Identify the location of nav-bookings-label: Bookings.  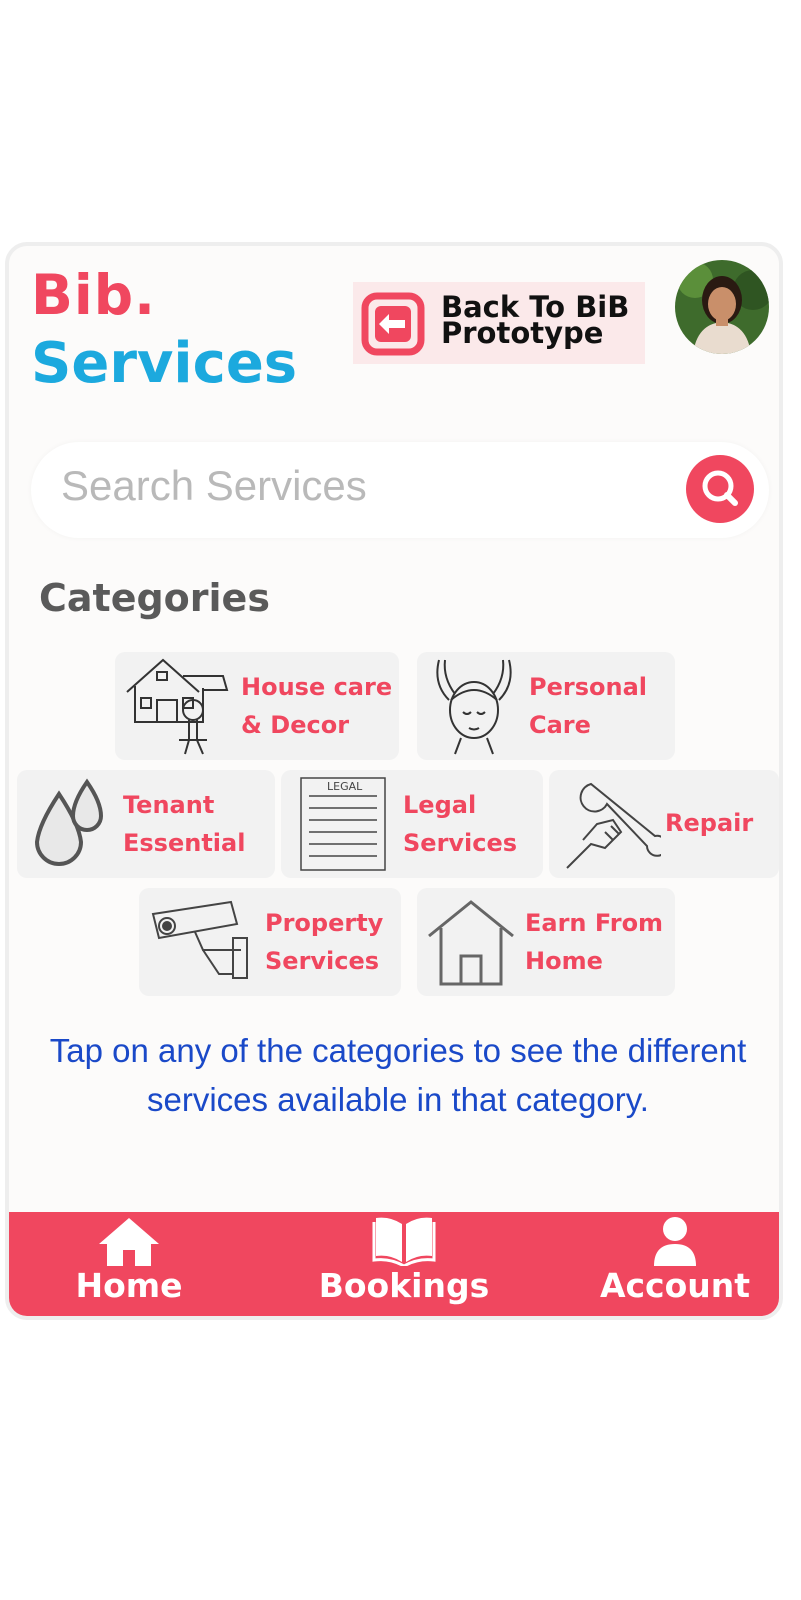
(404, 1285).